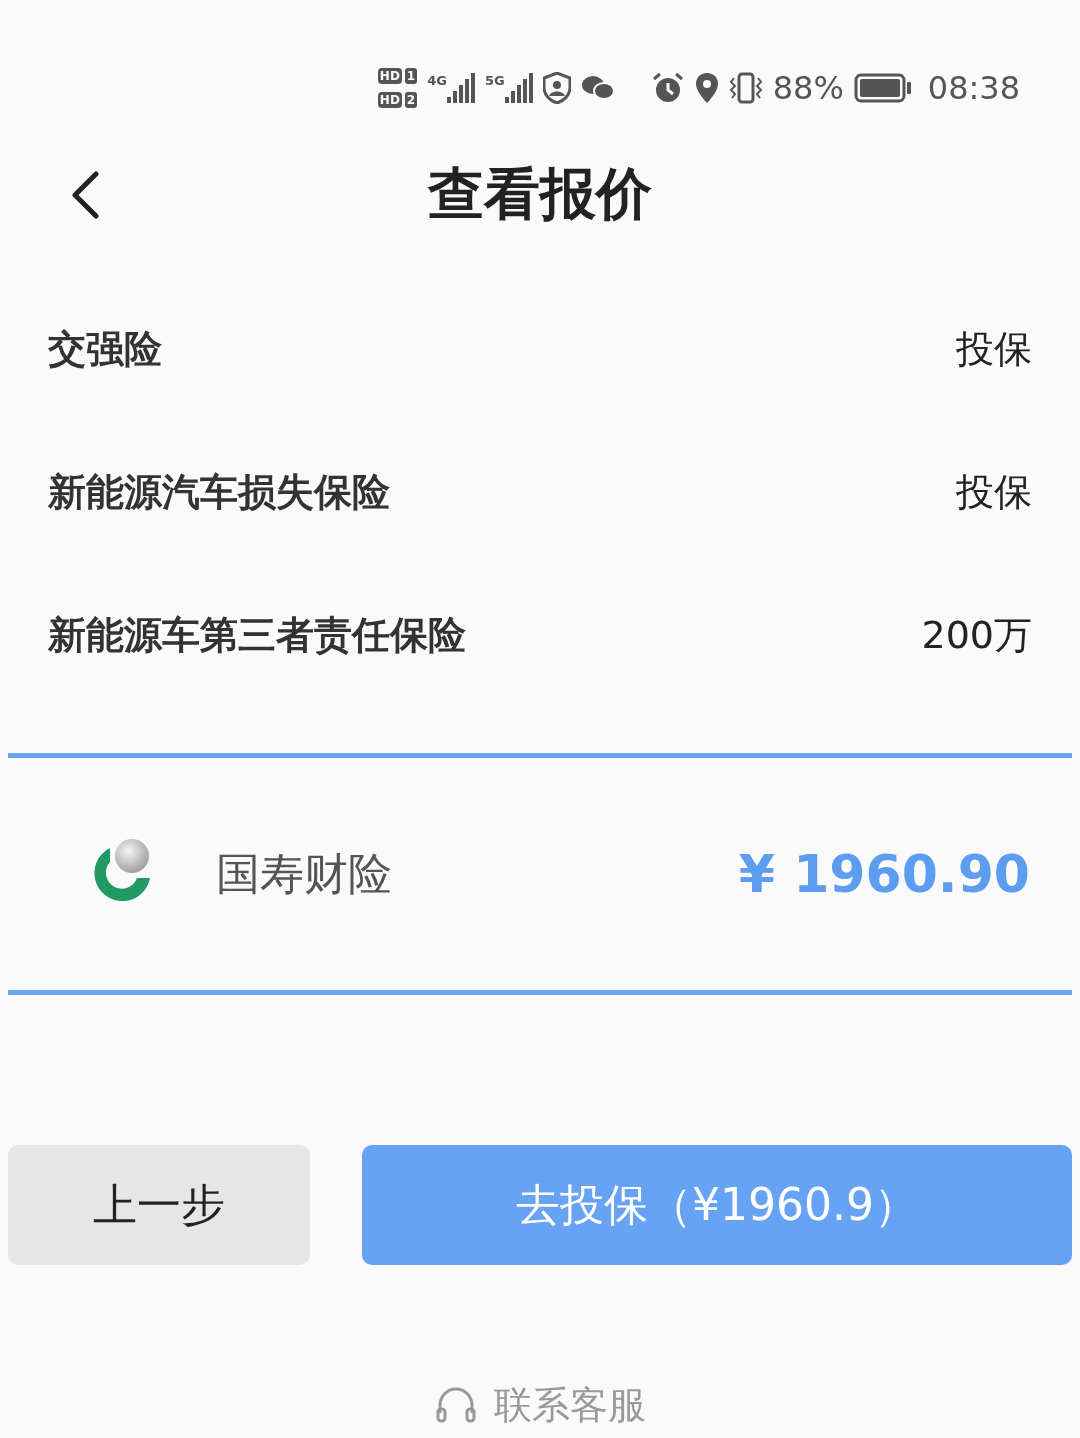 This screenshot has height=1438, width=1080. I want to click on contact-support-label: 联系客服, so click(570, 1405).